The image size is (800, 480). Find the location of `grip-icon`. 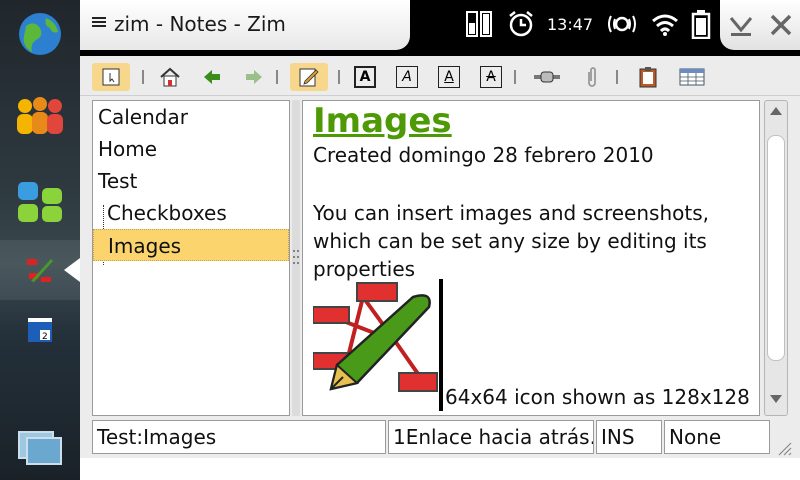

grip-icon is located at coordinates (296, 257).